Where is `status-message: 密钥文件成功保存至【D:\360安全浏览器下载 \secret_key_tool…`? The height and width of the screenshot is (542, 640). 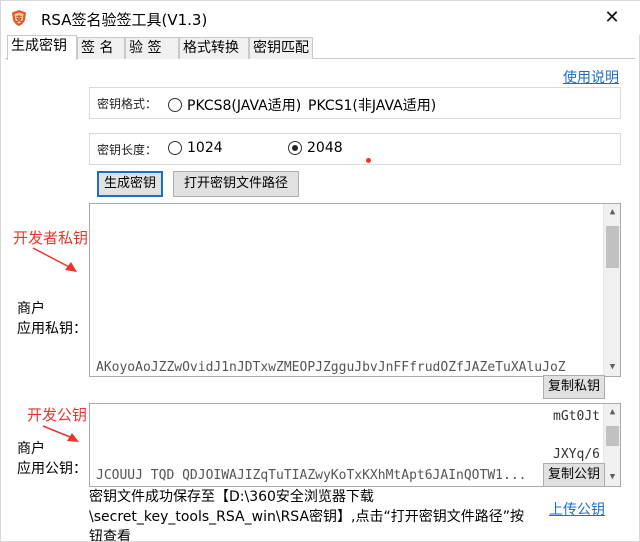 status-message: 密钥文件成功保存至【D:\360安全浏览器下载 \secret_key_tool… is located at coordinates (309, 514).